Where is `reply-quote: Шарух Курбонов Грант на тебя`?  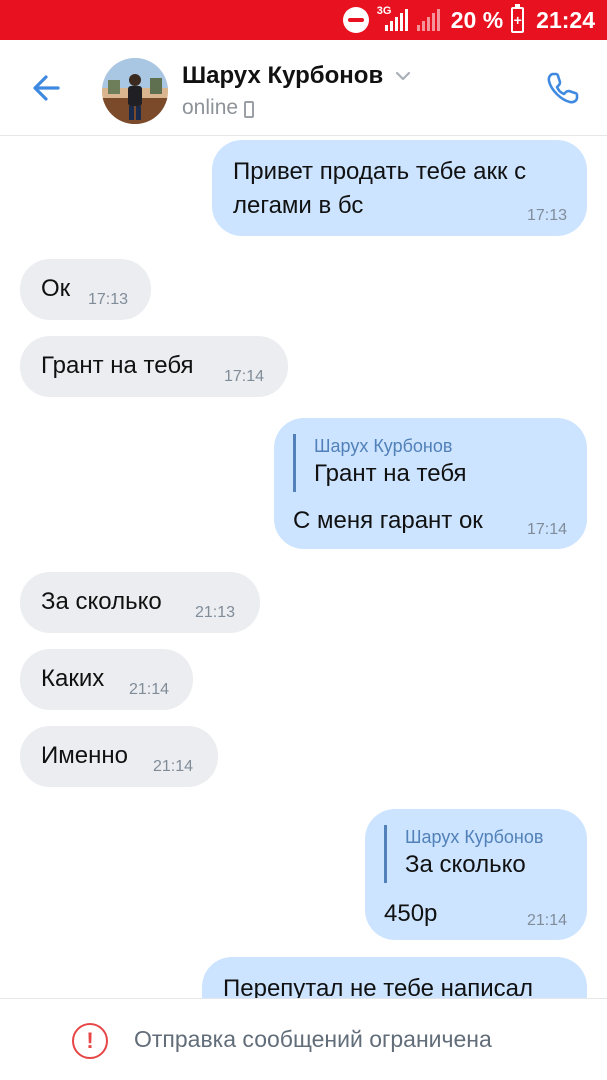 reply-quote: Шарух Курбонов Грант на тебя is located at coordinates (380, 463).